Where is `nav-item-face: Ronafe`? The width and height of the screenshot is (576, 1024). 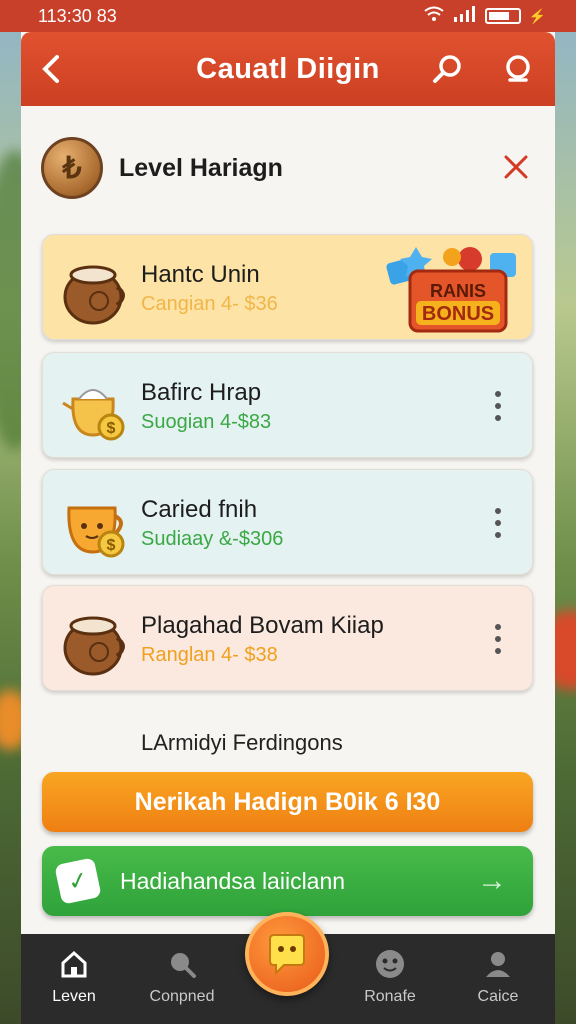
nav-item-face: Ronafe is located at coordinates (390, 979).